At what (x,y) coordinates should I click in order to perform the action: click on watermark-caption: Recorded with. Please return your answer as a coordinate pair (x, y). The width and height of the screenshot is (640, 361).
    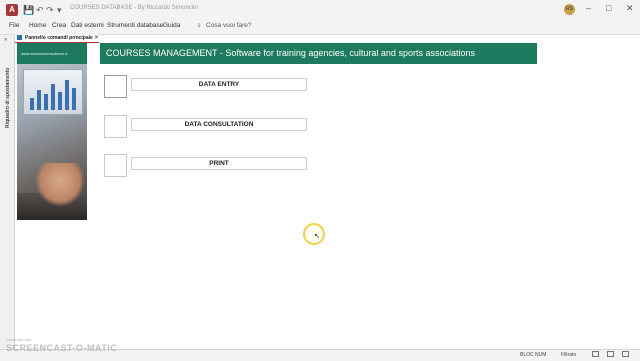
    Looking at the image, I should click on (19, 339).